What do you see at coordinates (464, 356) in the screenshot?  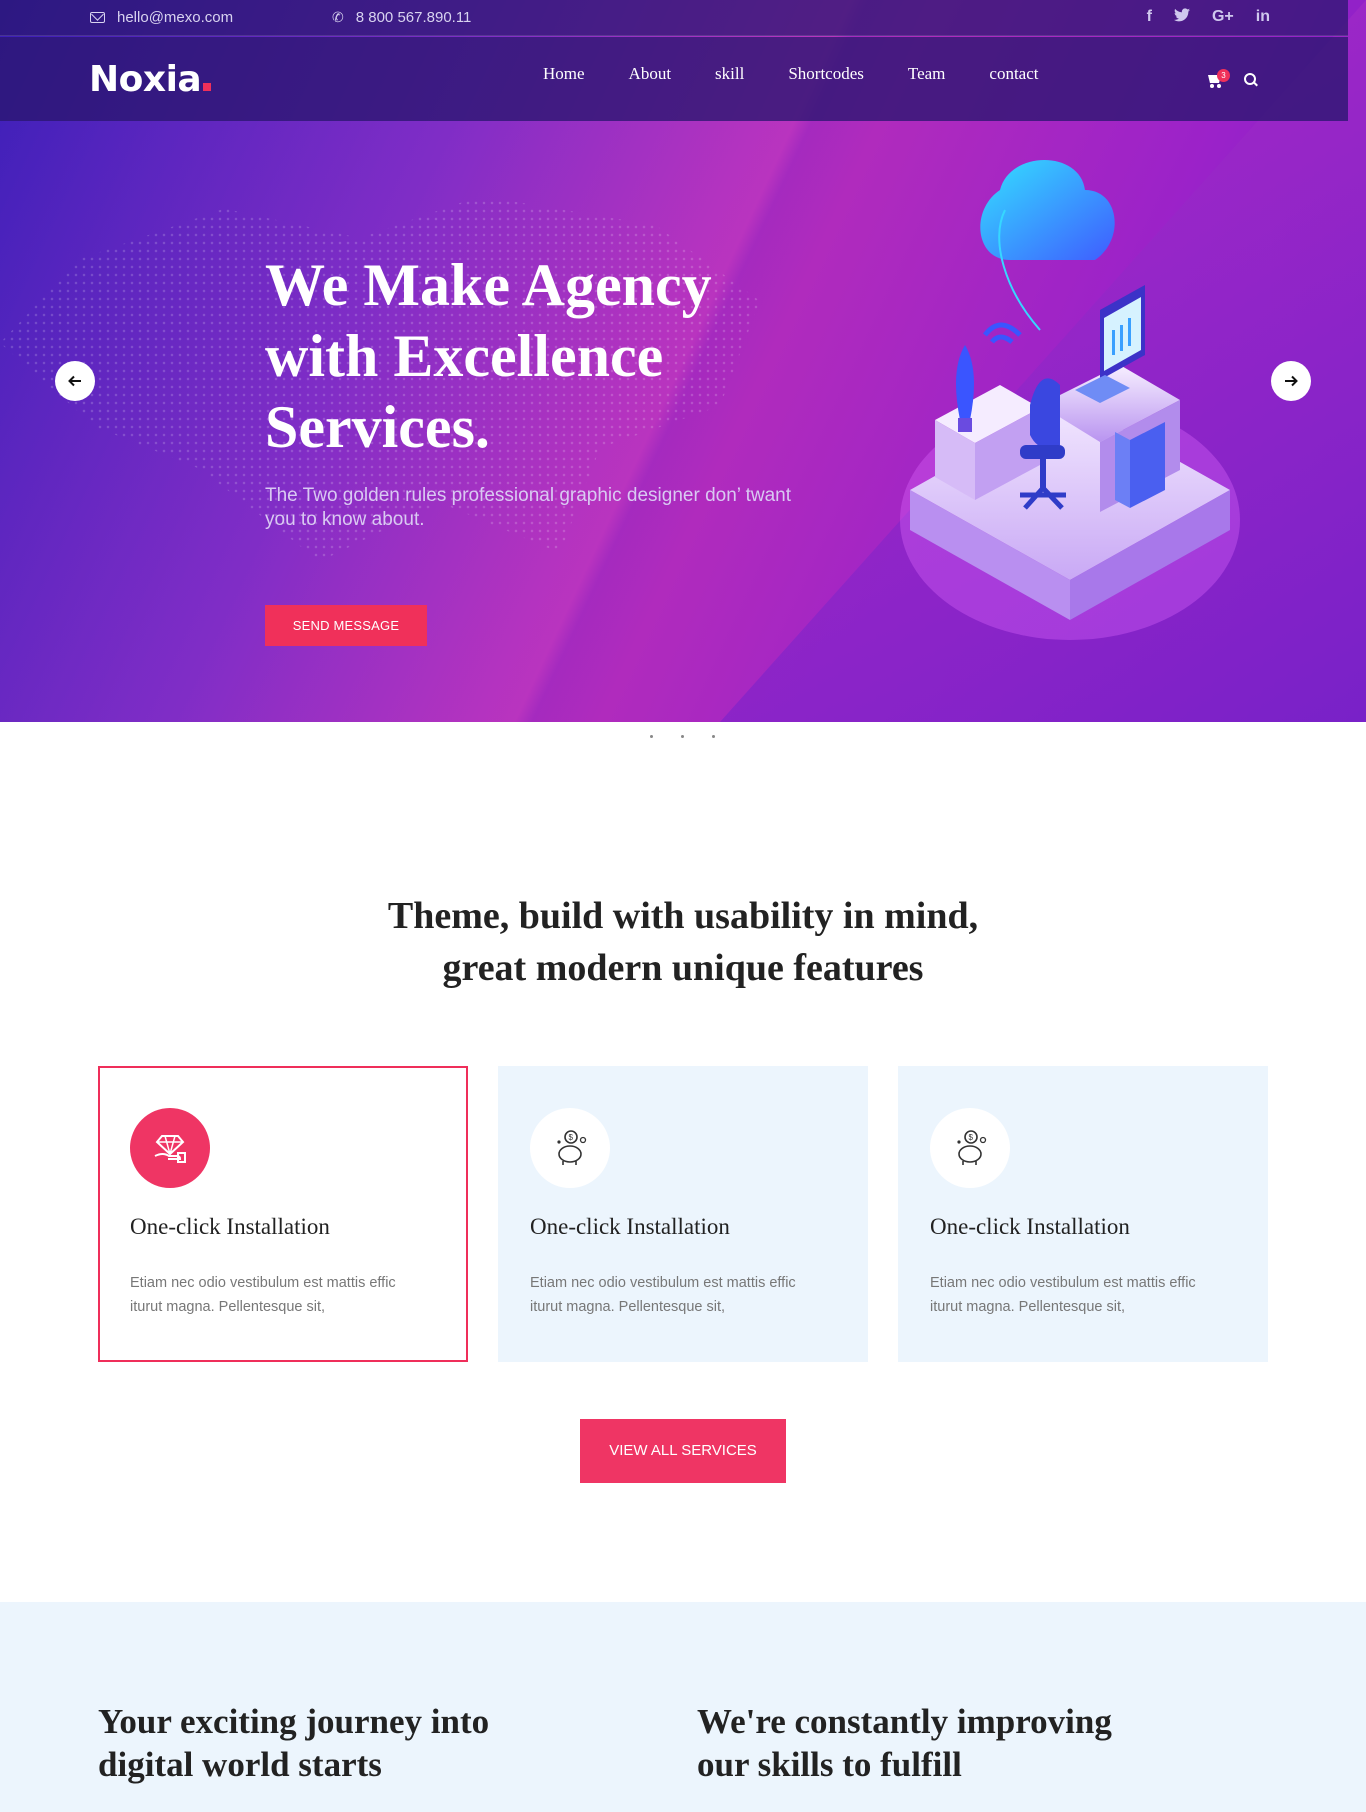 I see `hero-title-line: with Excellence` at bounding box center [464, 356].